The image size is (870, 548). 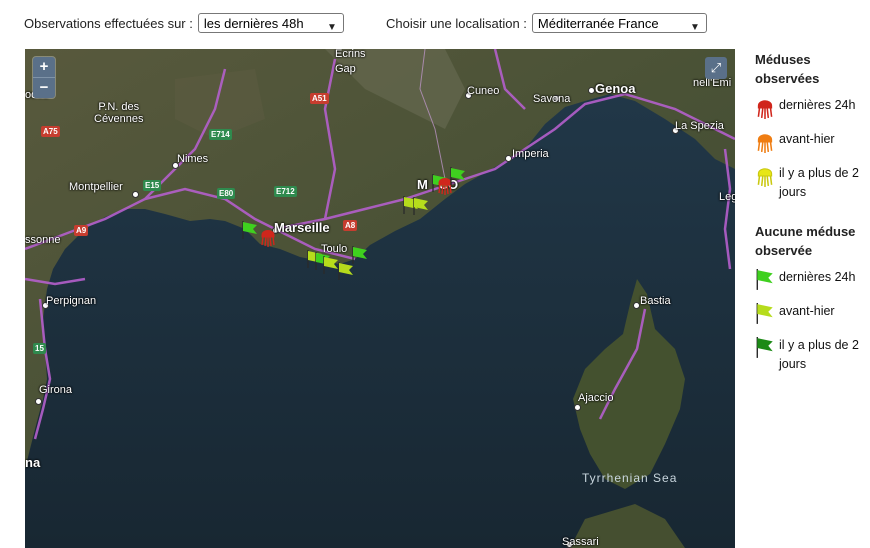 I want to click on flag-darkgreen-icon, so click(x=764, y=347).